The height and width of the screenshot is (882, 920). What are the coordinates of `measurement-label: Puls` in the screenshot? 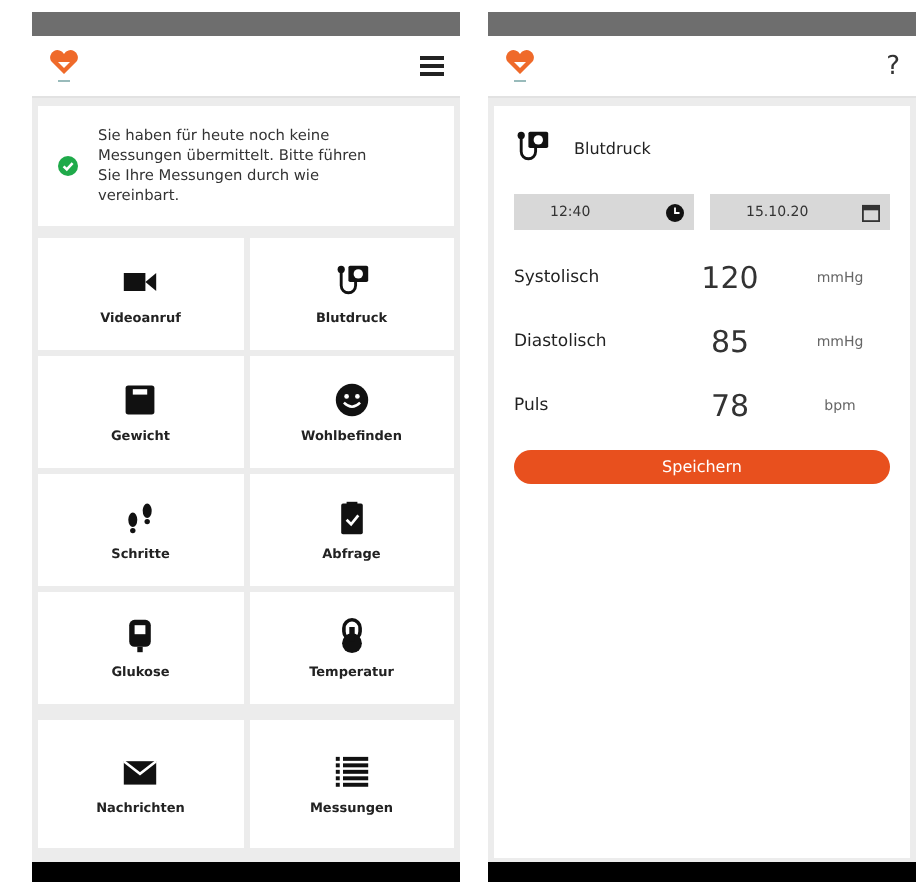 It's located at (532, 406).